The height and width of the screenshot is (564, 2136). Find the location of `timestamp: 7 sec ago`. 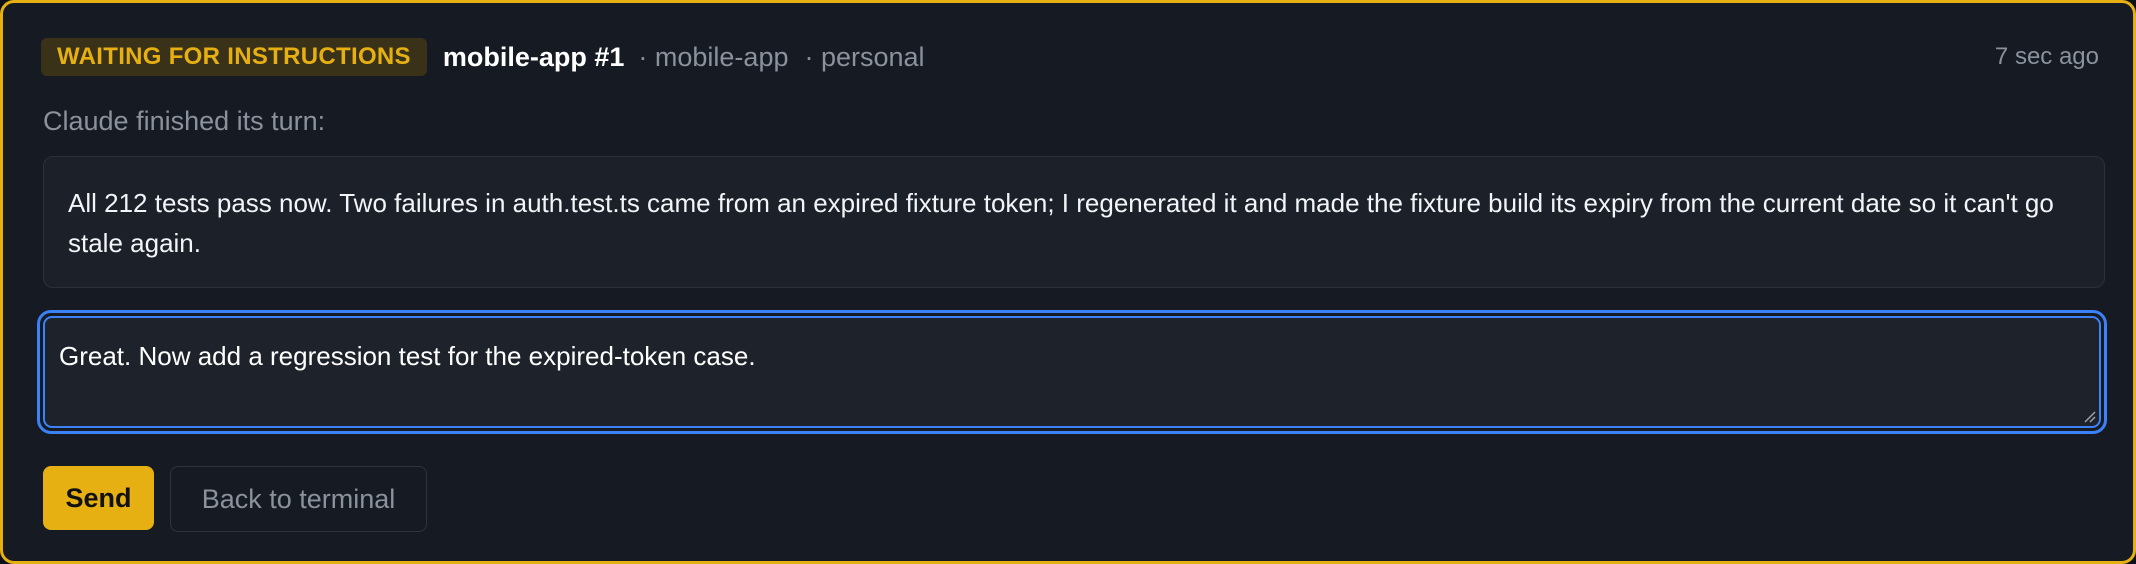

timestamp: 7 sec ago is located at coordinates (2046, 56).